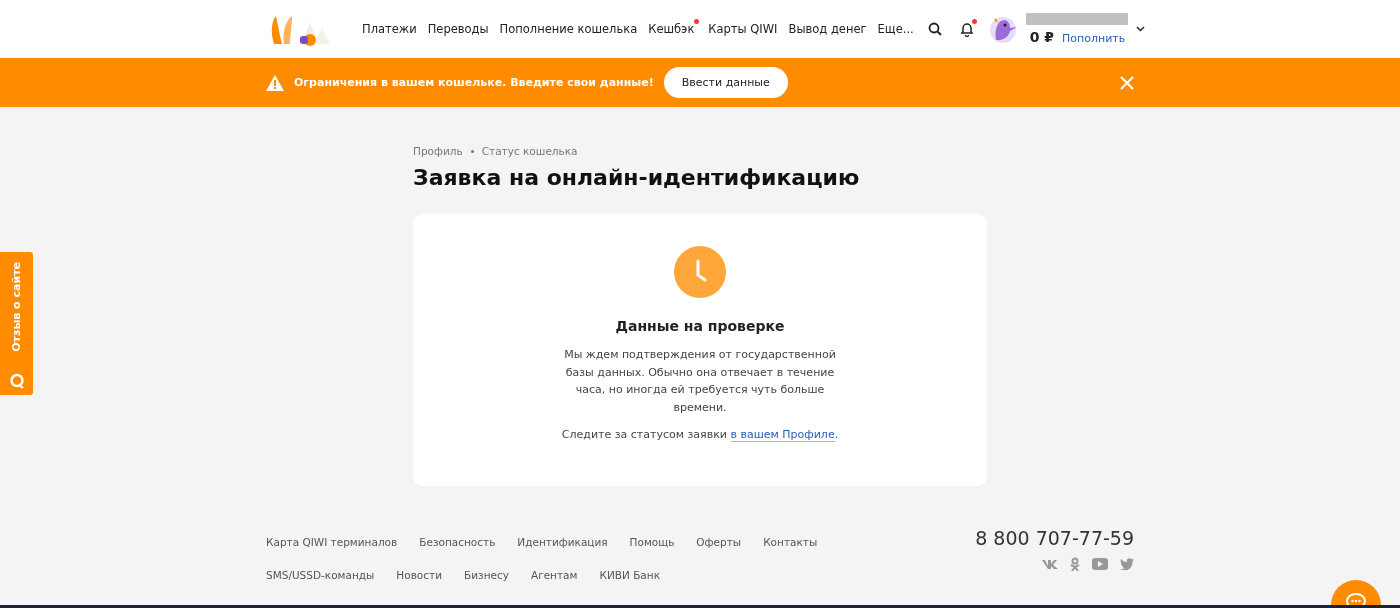  I want to click on qiwi-logo-icon, so click(16, 381).